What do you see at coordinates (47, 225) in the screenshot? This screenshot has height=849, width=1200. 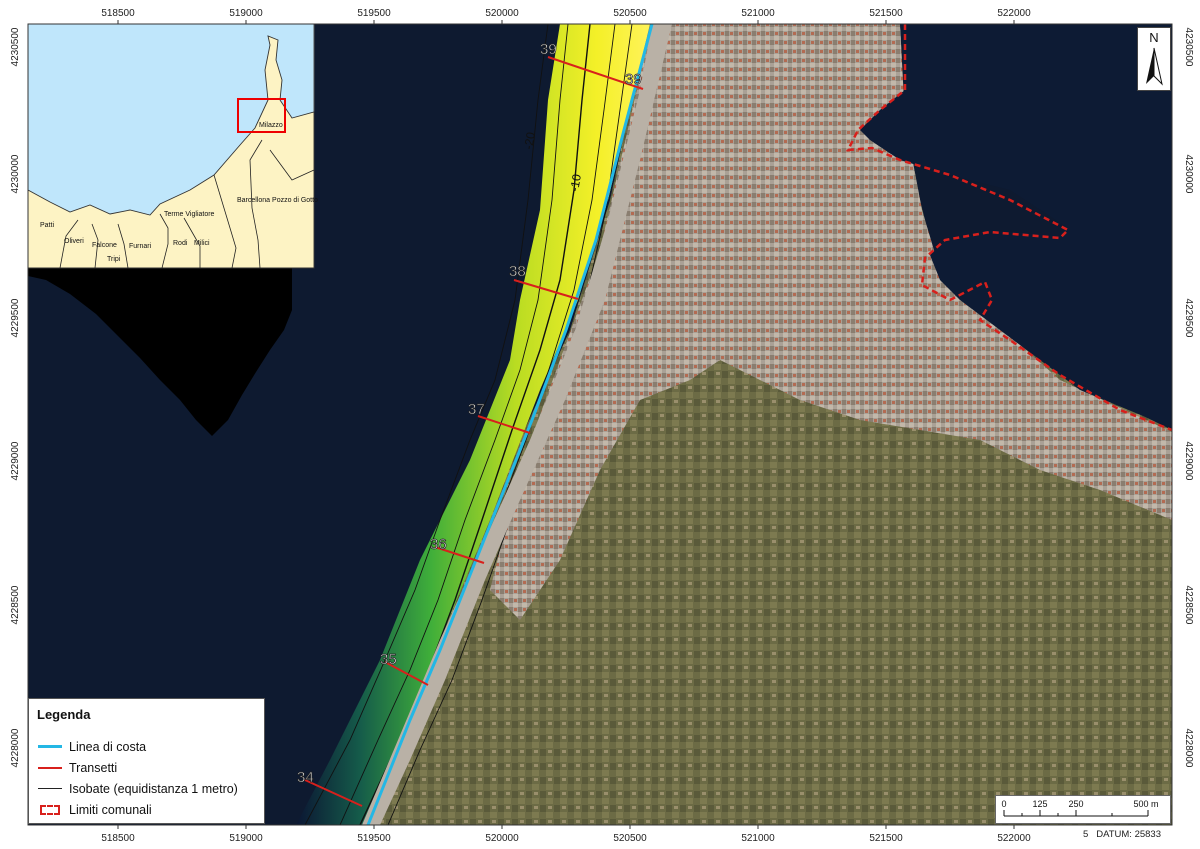 I see `inset-place-patti: Patti` at bounding box center [47, 225].